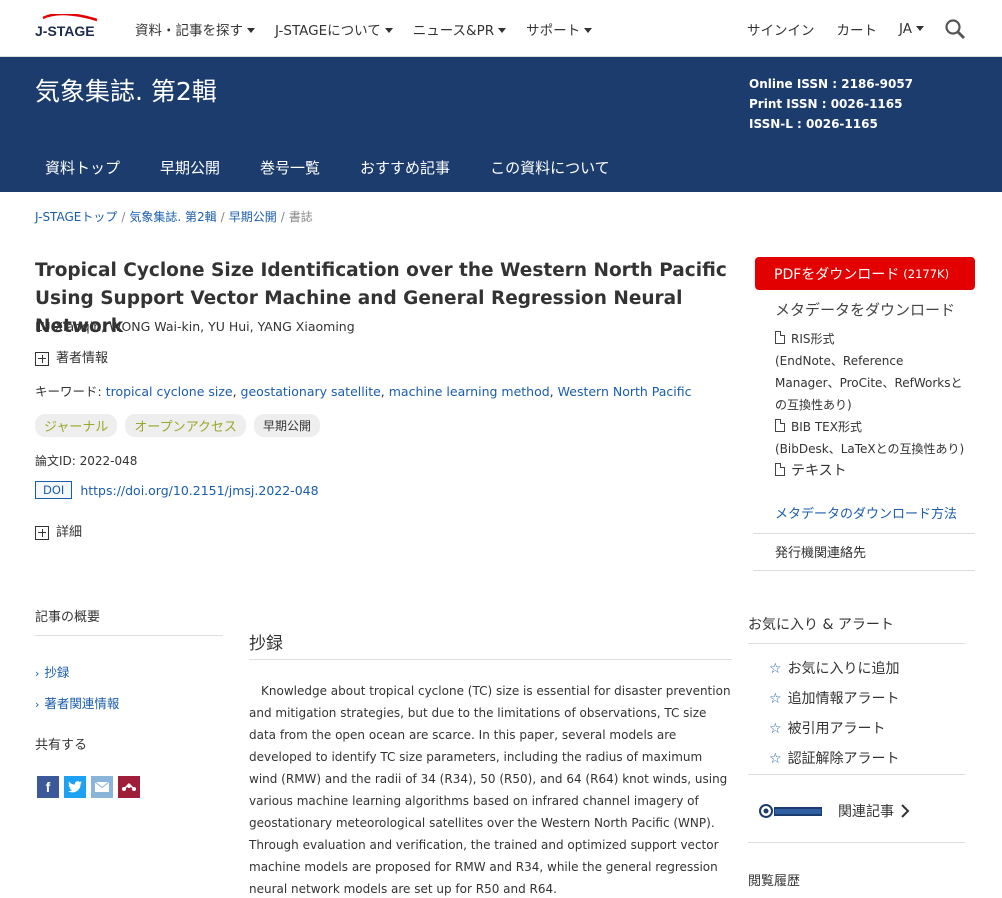  What do you see at coordinates (286, 425) in the screenshot?
I see `tag-advance: 早期公開` at bounding box center [286, 425].